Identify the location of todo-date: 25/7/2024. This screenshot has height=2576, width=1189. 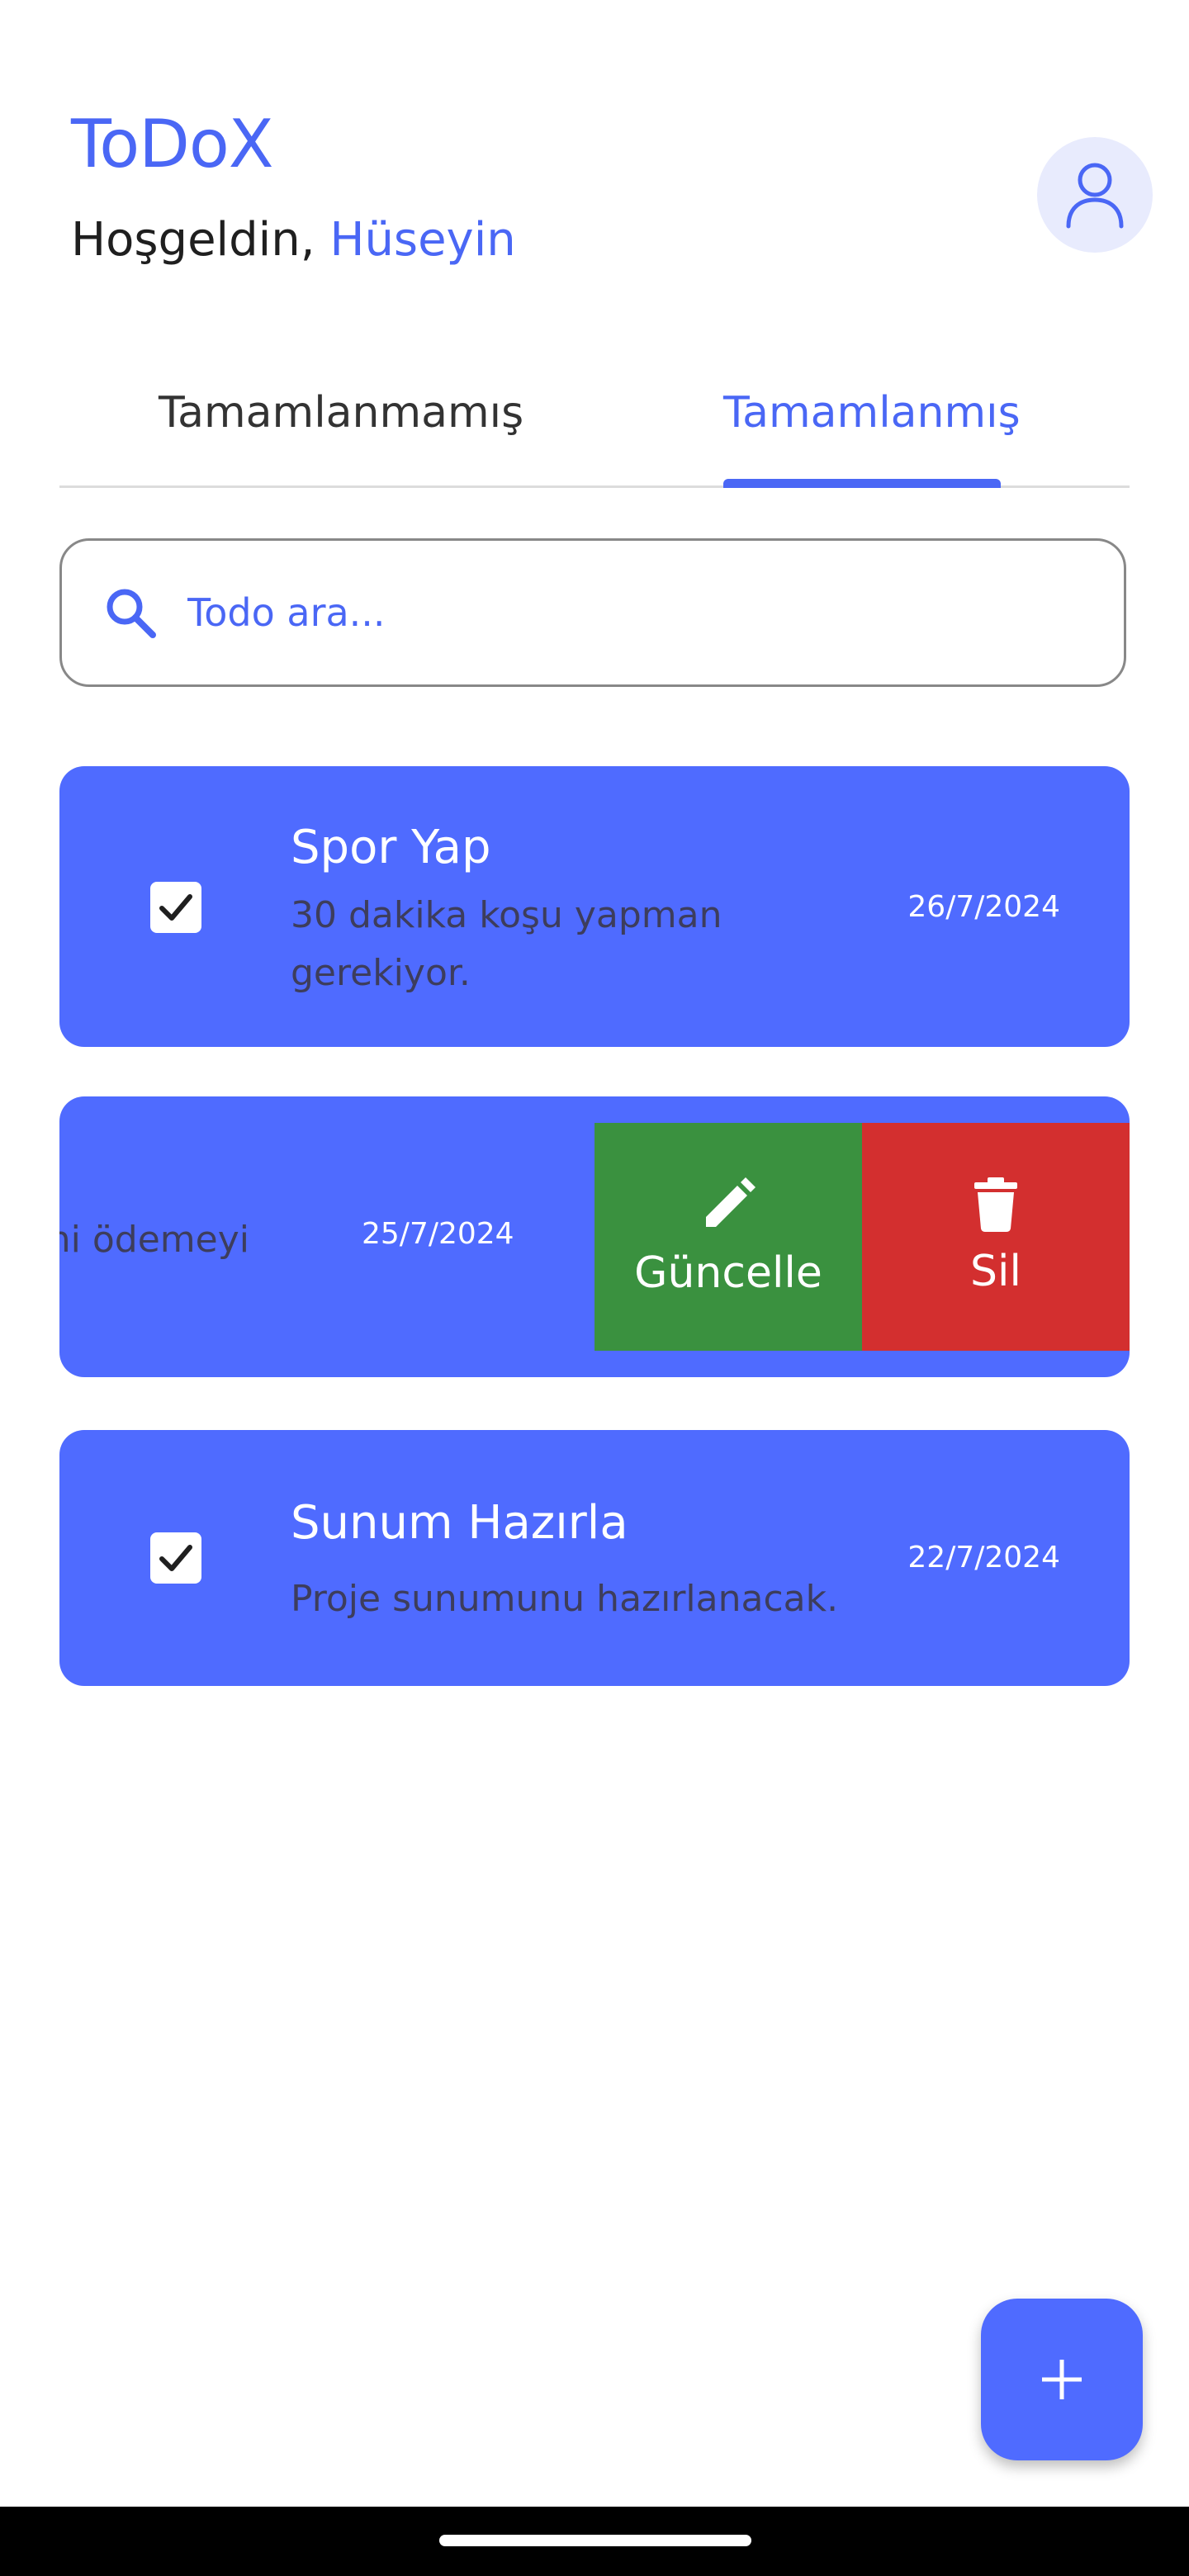
(438, 1234).